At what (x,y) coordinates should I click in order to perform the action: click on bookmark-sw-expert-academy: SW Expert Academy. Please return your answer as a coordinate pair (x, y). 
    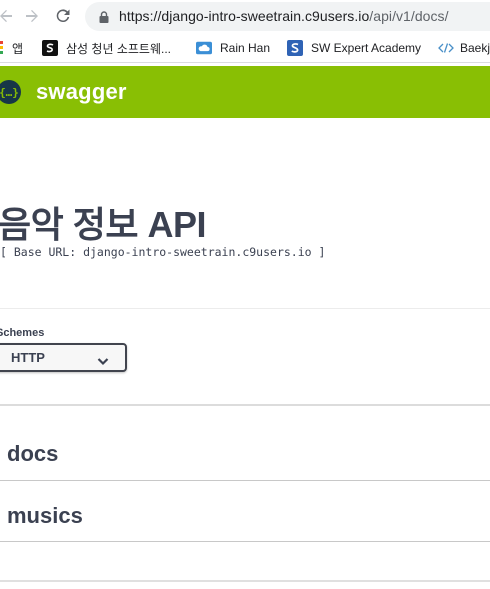
    Looking at the image, I should click on (354, 48).